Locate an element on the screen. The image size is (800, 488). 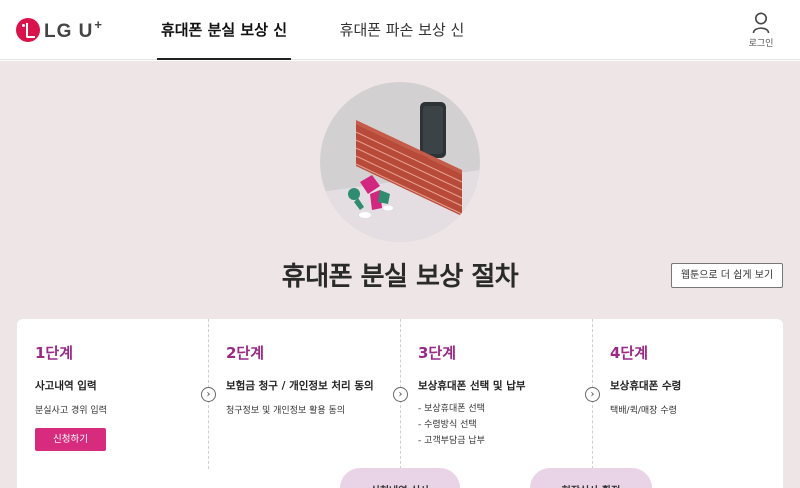
step-item-list: - 보상휴대폰 선택 - 수령방식 선택 - 고객부담금 납부 is located at coordinates (451, 425).